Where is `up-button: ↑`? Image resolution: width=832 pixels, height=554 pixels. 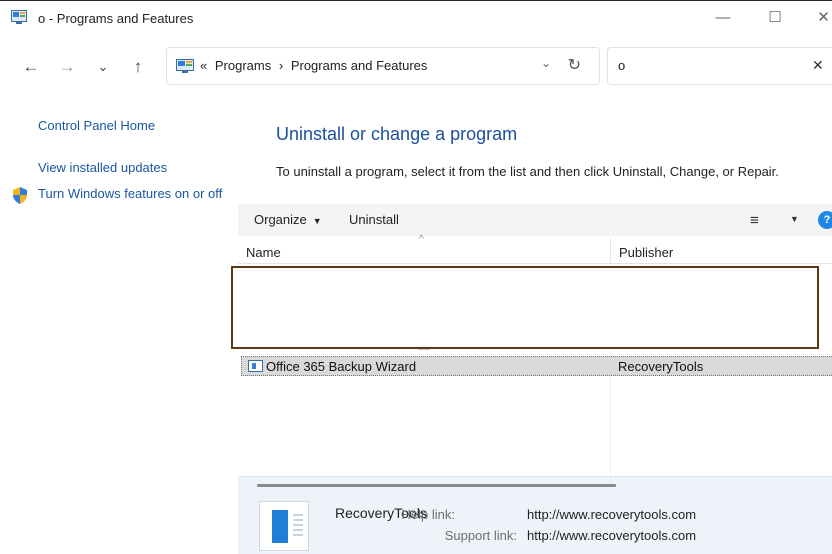
up-button: ↑ is located at coordinates (138, 67).